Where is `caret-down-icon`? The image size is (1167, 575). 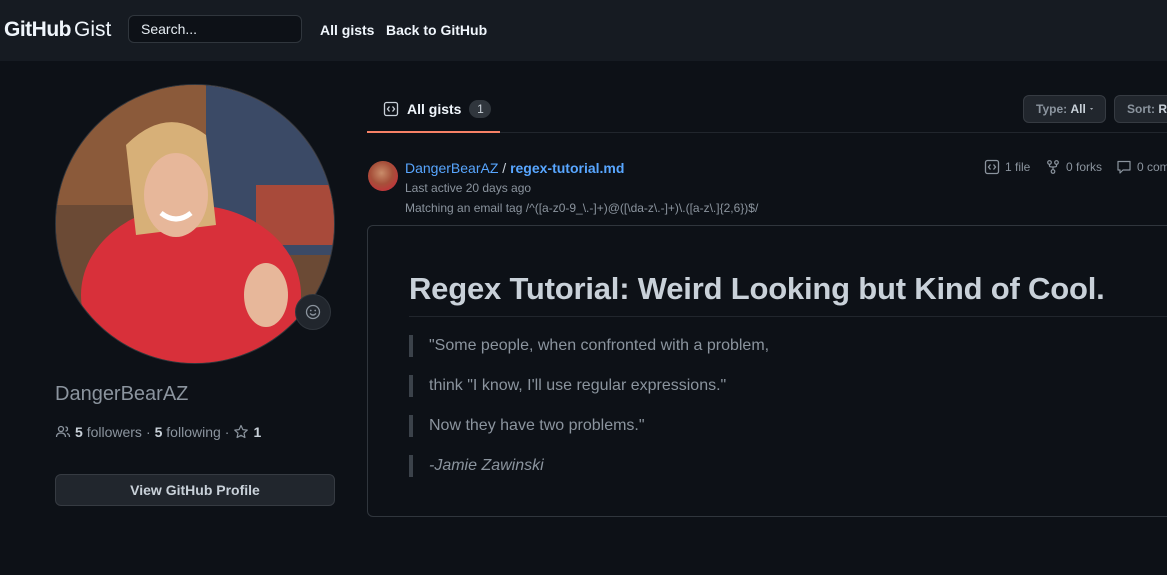
caret-down-icon is located at coordinates (1091, 109).